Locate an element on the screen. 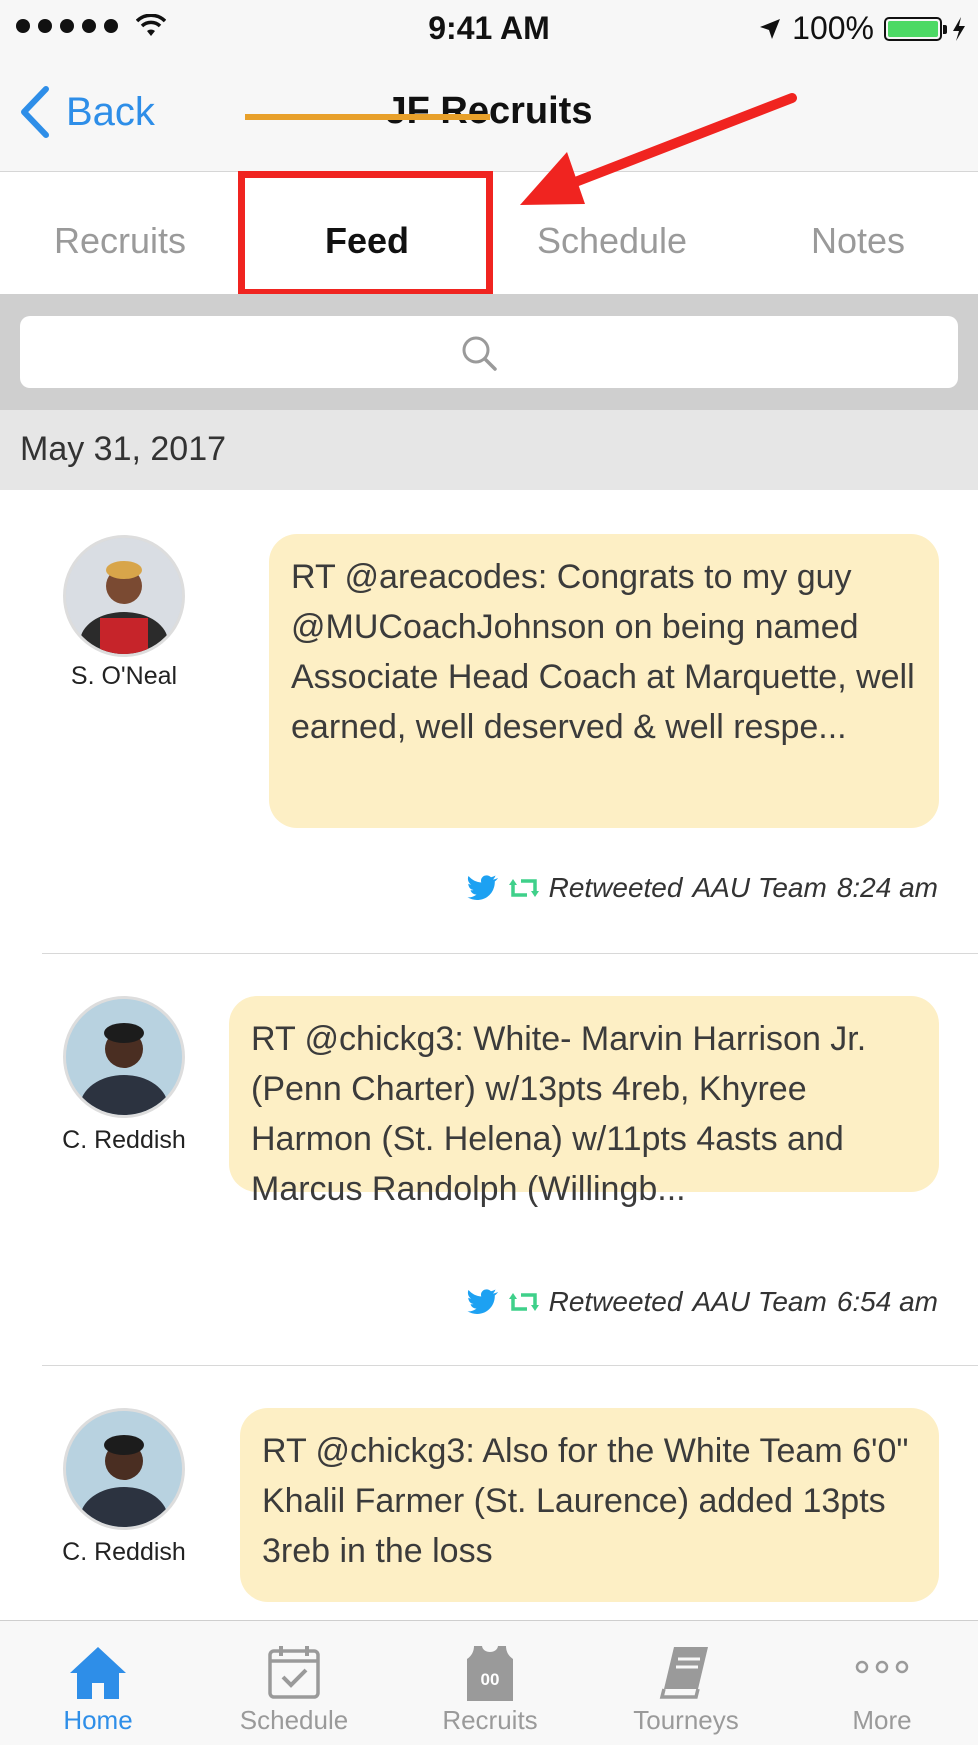 The image size is (978, 1745). tabbar-schedule: Schedule is located at coordinates (294, 1683).